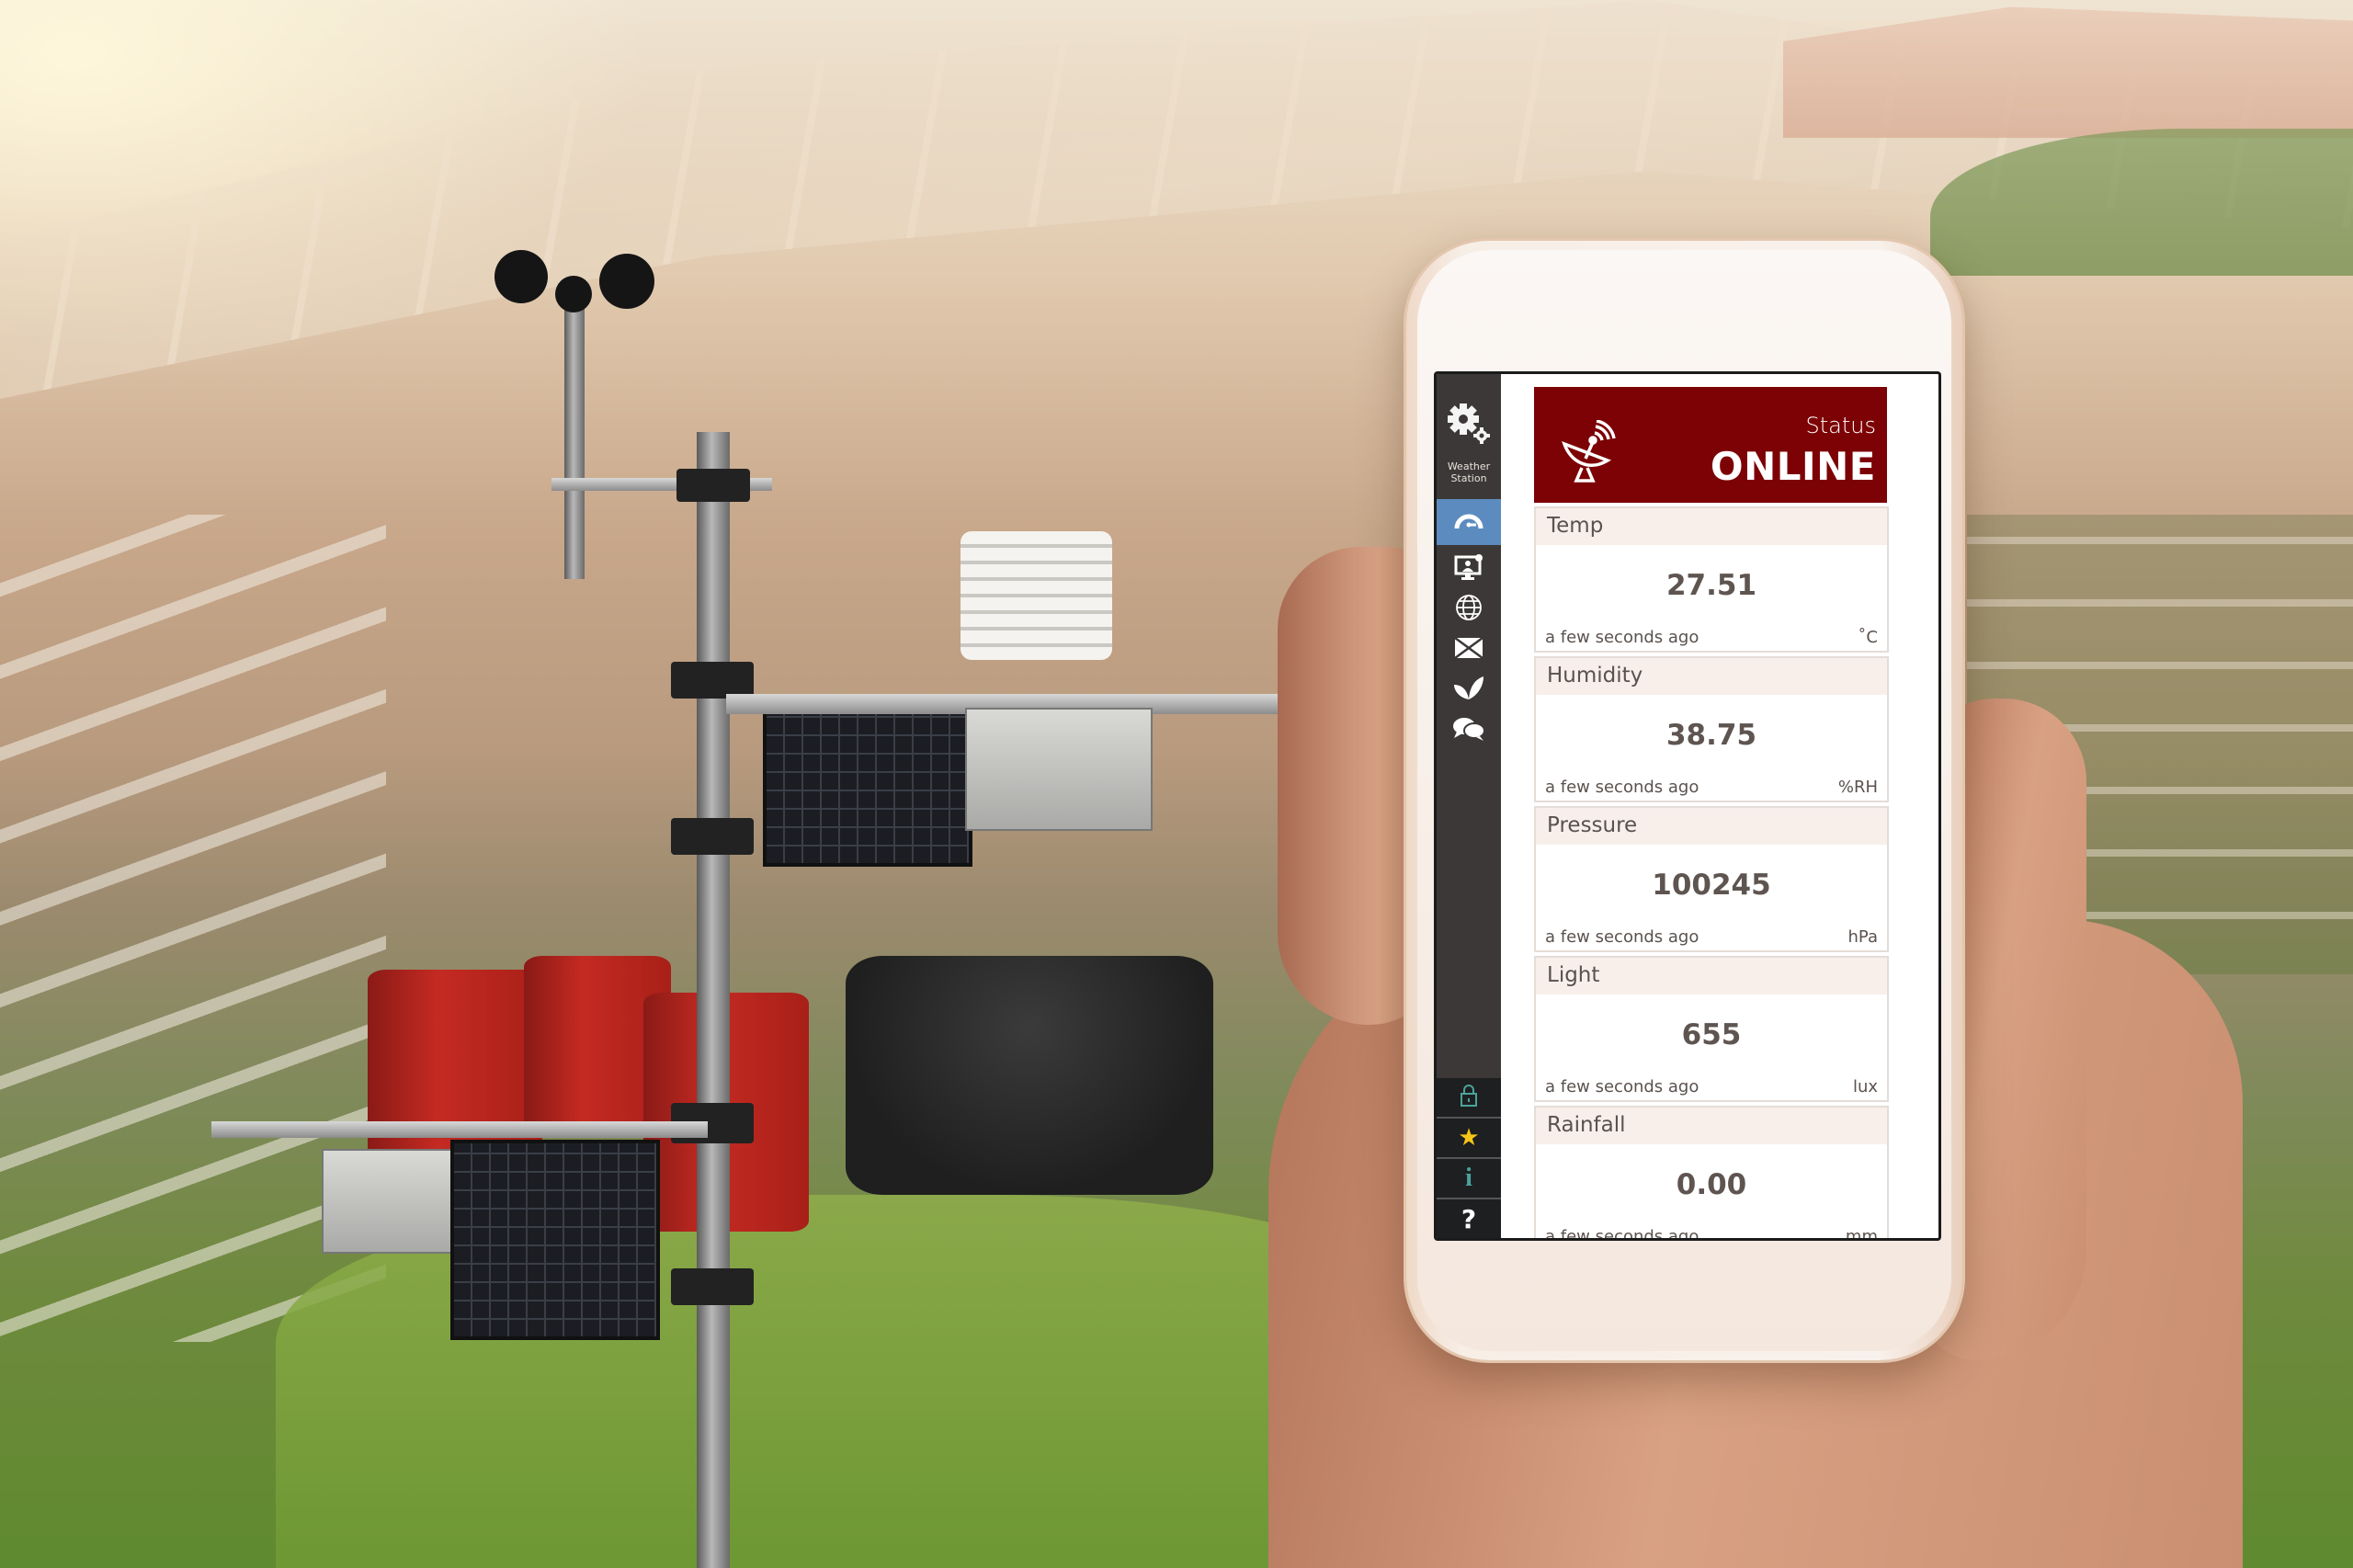  What do you see at coordinates (574, 441) in the screenshot?
I see `anemometer-mast` at bounding box center [574, 441].